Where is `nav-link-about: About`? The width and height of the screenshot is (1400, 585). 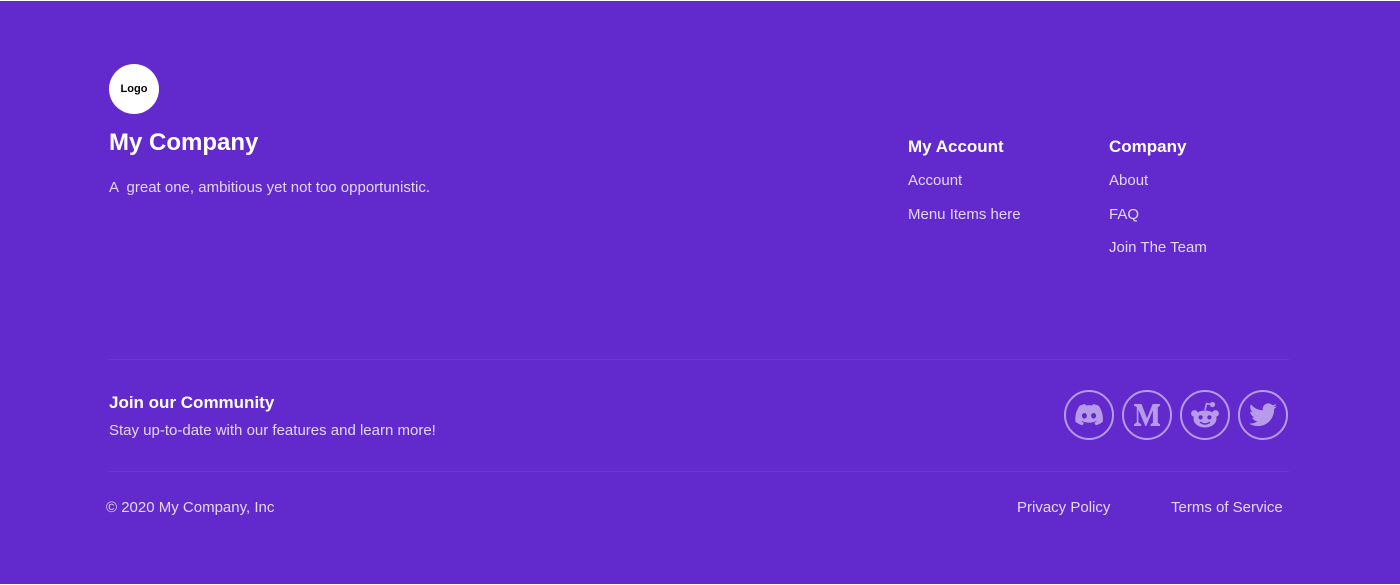 nav-link-about: About is located at coordinates (1158, 181).